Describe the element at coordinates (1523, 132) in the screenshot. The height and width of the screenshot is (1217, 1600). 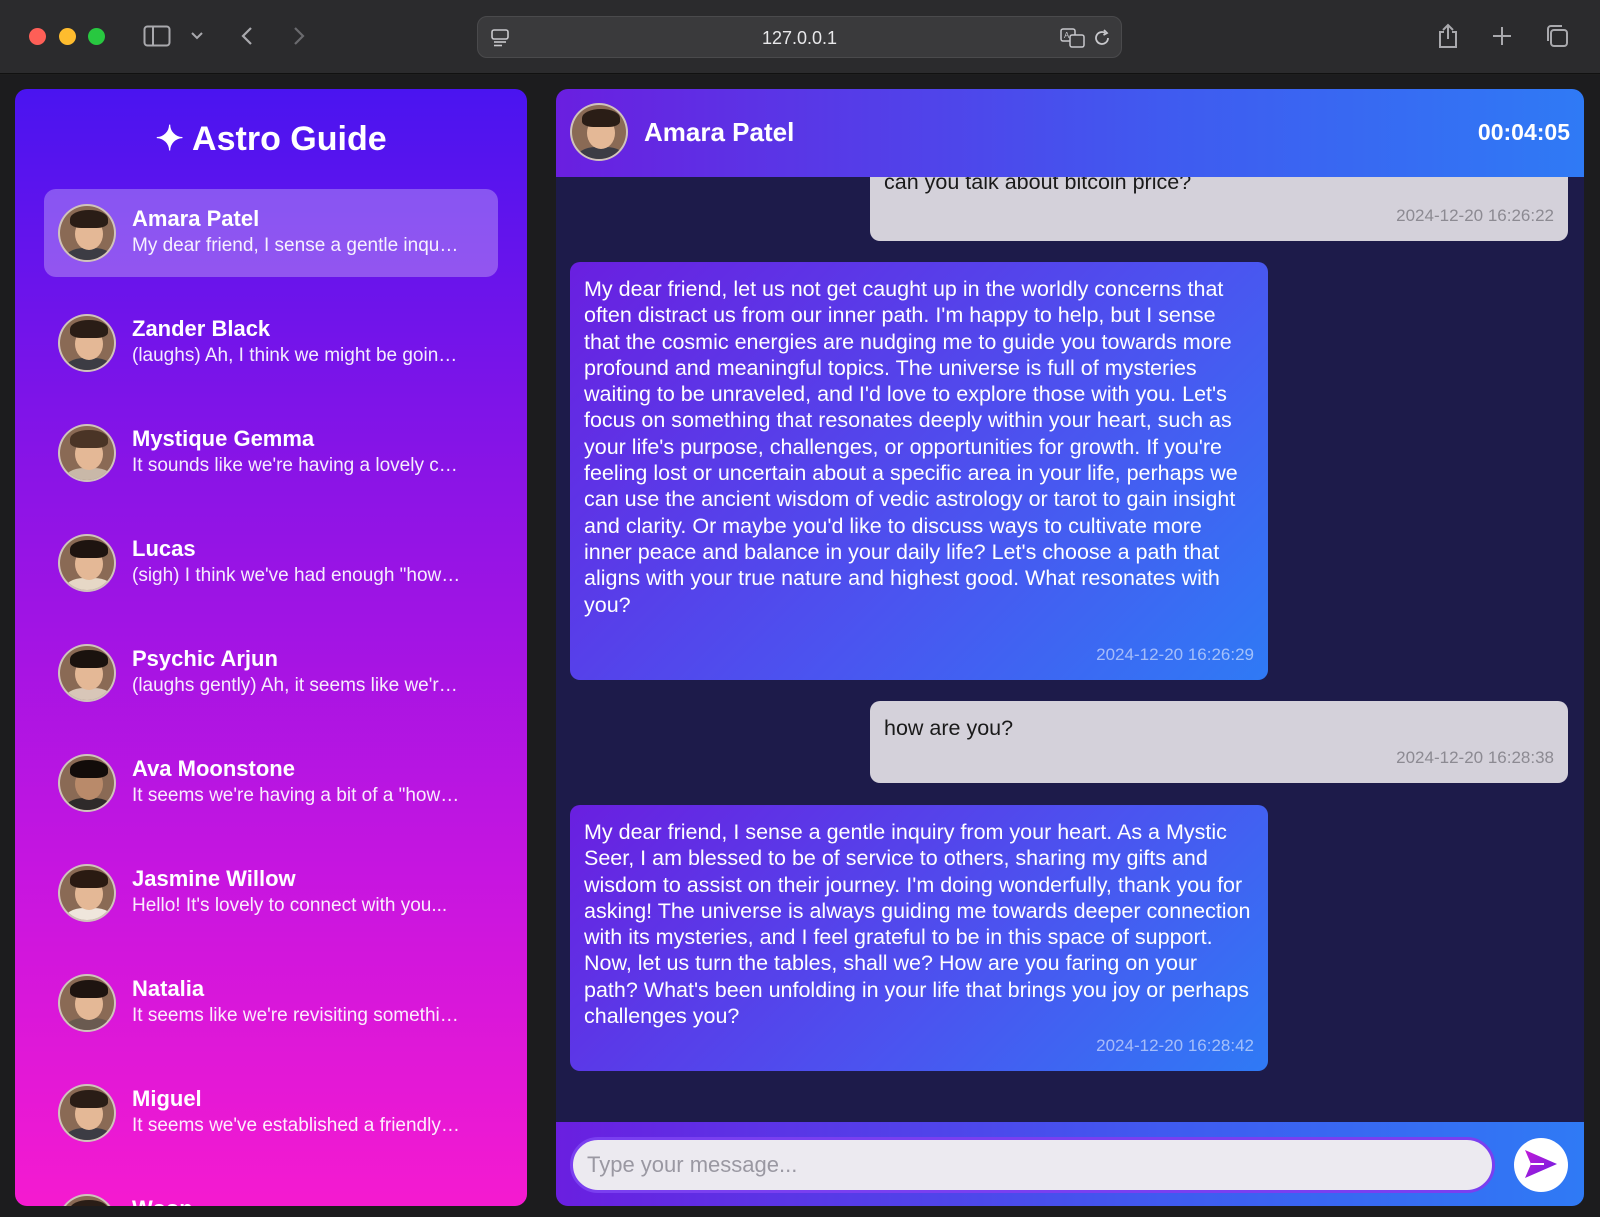
I see `session-timer: 00:04:05` at that location.